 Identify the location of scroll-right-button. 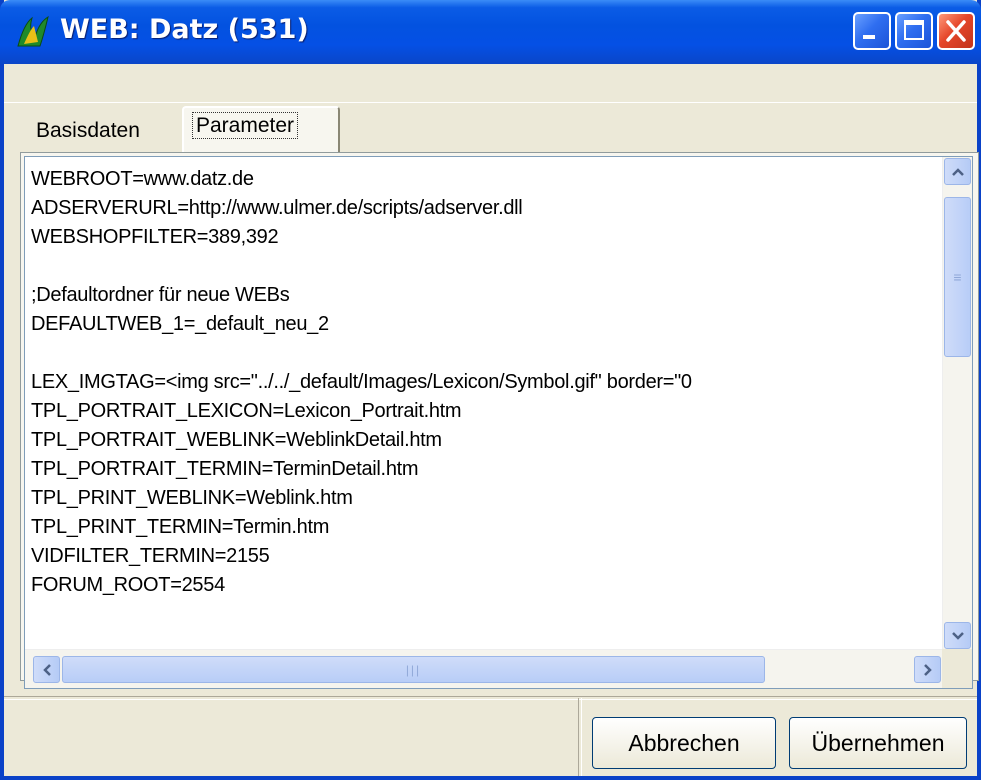
(927, 669).